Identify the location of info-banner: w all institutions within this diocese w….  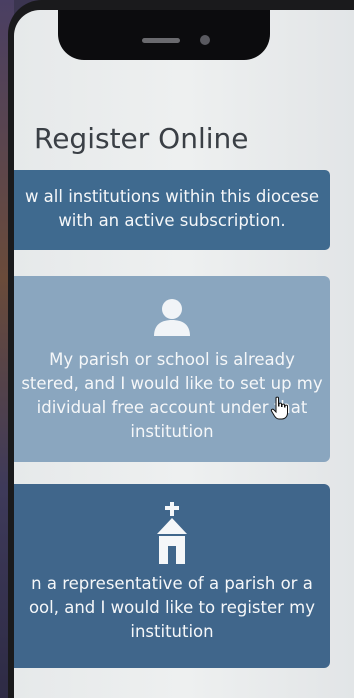
(172, 210).